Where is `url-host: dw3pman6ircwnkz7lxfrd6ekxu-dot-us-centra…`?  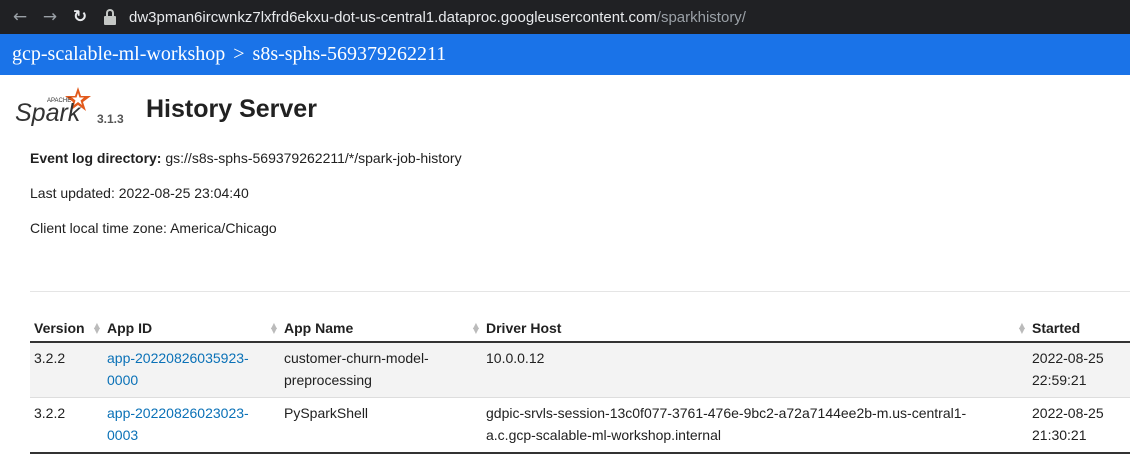 url-host: dw3pman6ircwnkz7lxfrd6ekxu-dot-us-centra… is located at coordinates (393, 17).